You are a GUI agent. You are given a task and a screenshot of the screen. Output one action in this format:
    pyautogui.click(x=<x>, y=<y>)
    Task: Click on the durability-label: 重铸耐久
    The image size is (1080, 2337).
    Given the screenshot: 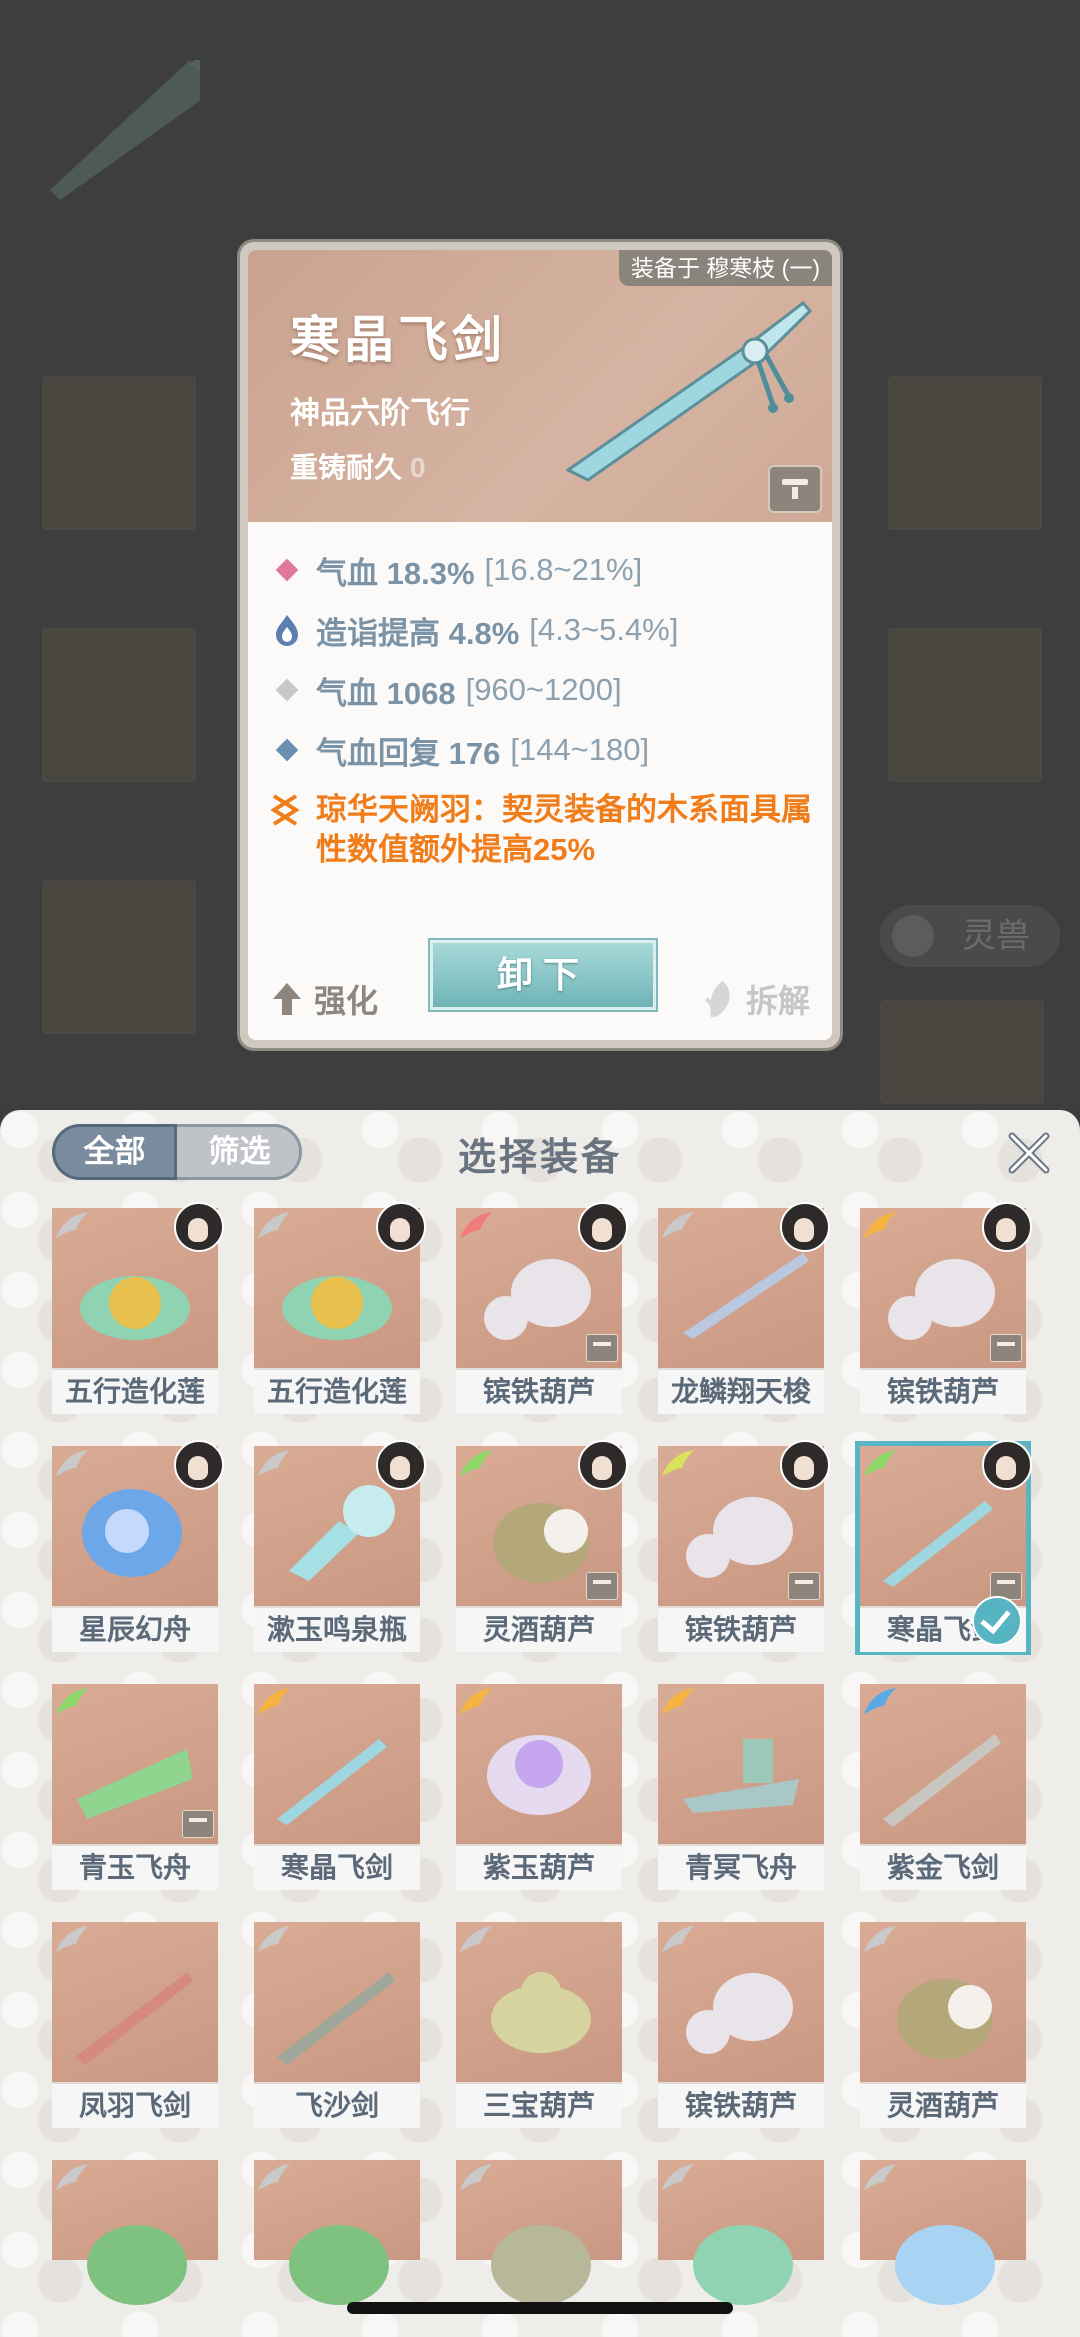 What is the action you would take?
    pyautogui.click(x=346, y=467)
    